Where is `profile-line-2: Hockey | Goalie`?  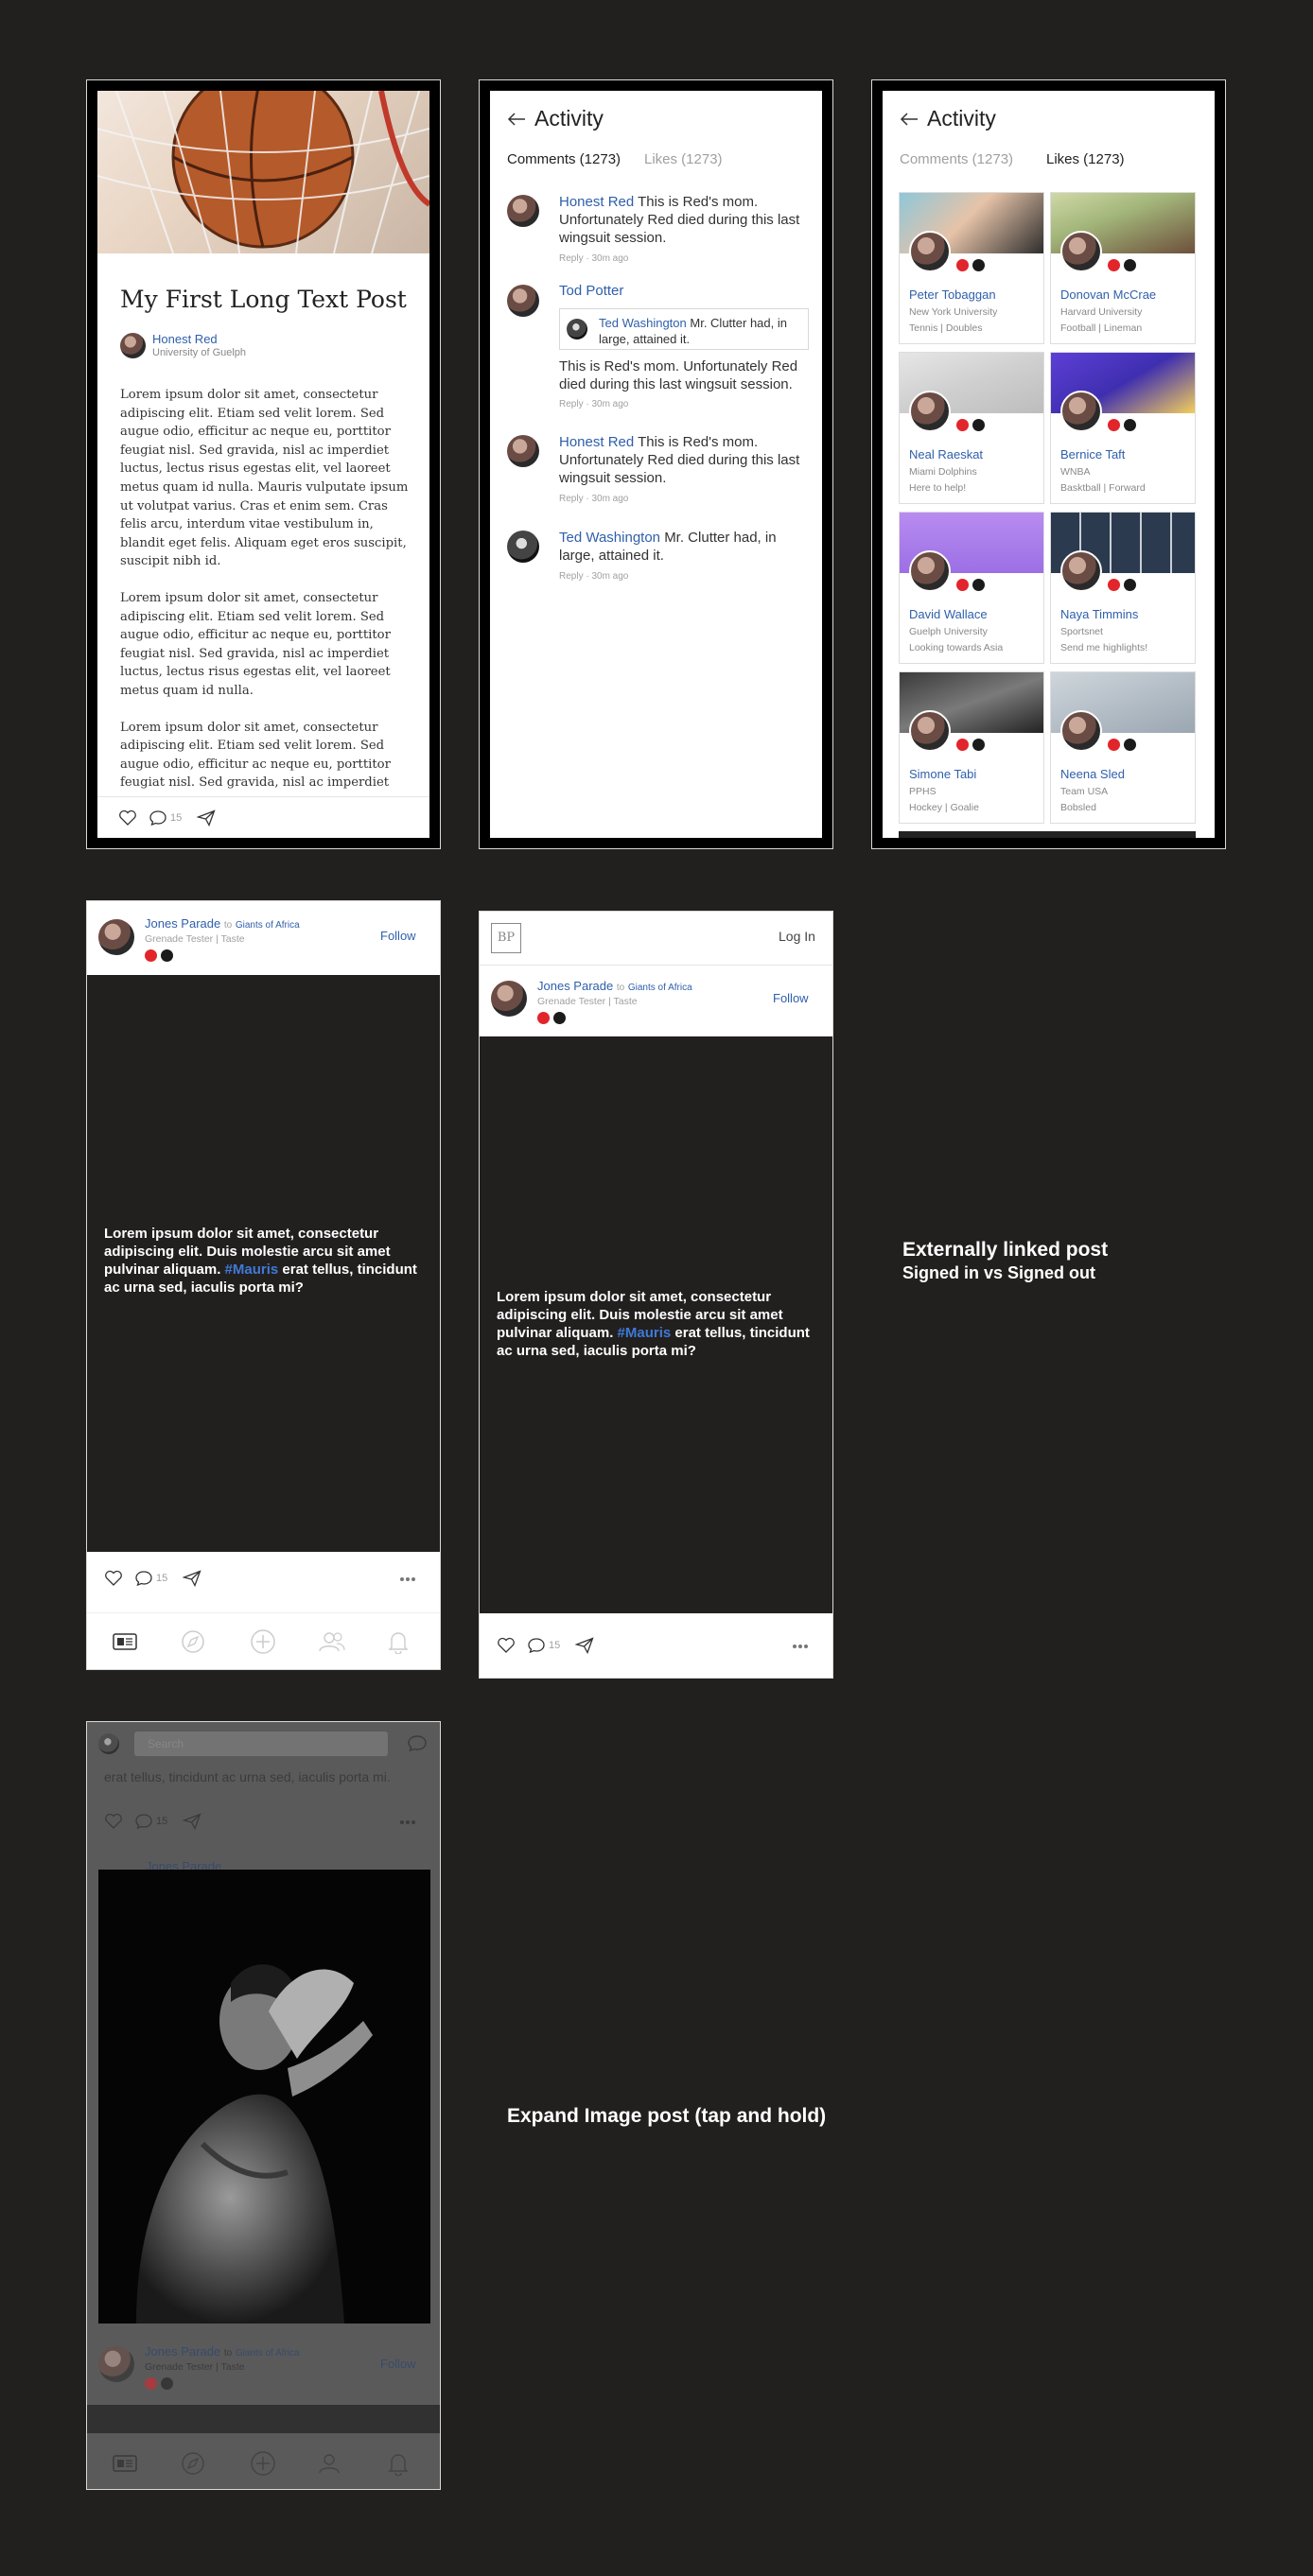
profile-line-2: Hockey | Goalie is located at coordinates (944, 807).